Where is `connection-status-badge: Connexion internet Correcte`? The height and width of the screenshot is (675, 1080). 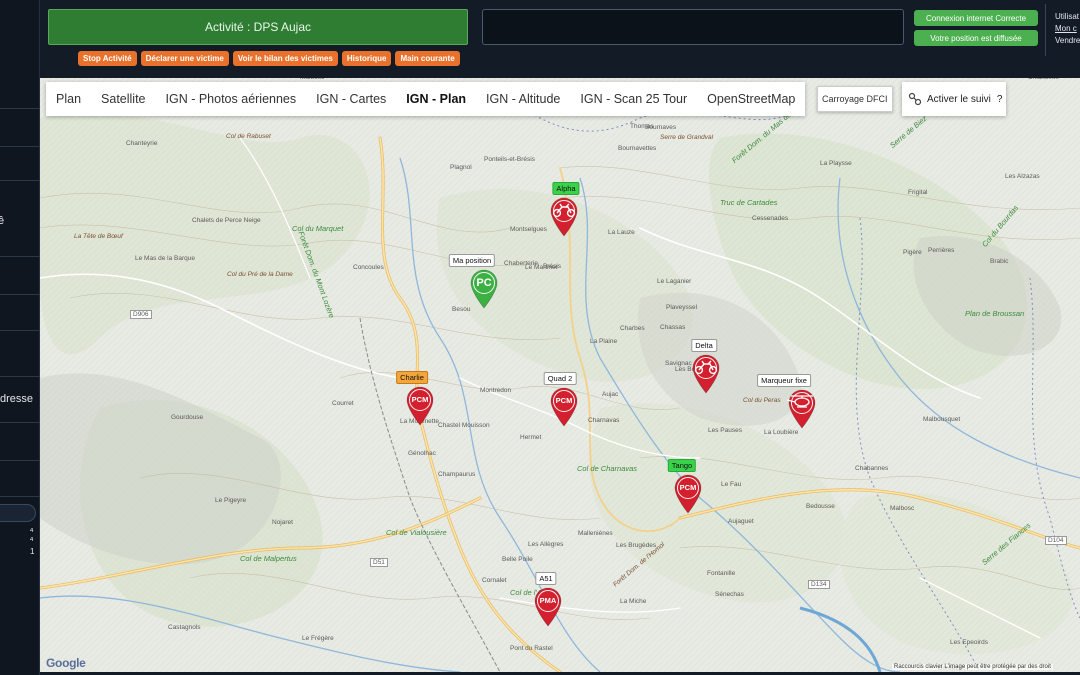
connection-status-badge: Connexion internet Correcte is located at coordinates (976, 18).